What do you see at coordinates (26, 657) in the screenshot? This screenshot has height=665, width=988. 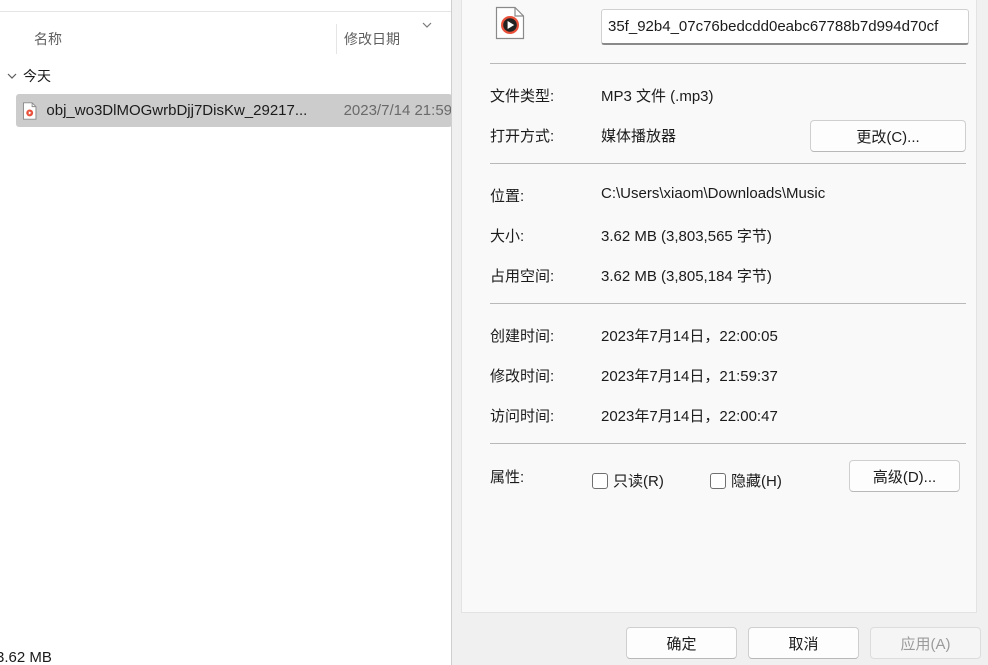 I see `status-bar-size: 3.62 MB` at bounding box center [26, 657].